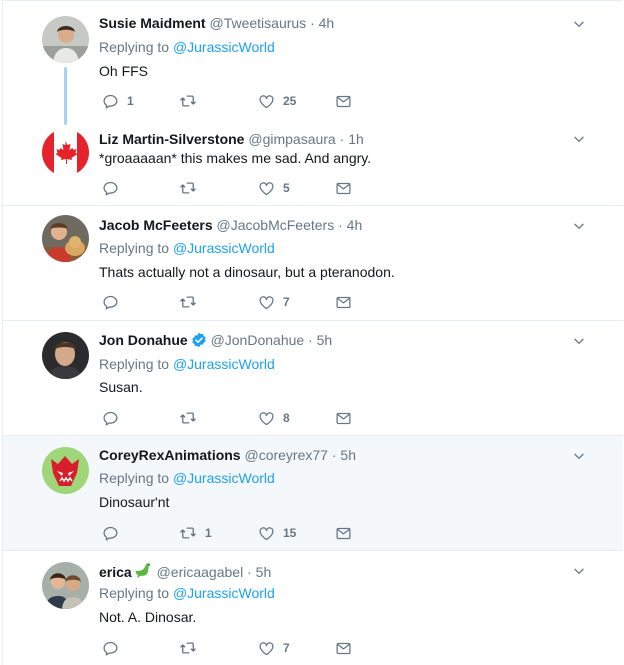  I want to click on author-handle: @ericaagabel, so click(200, 572).